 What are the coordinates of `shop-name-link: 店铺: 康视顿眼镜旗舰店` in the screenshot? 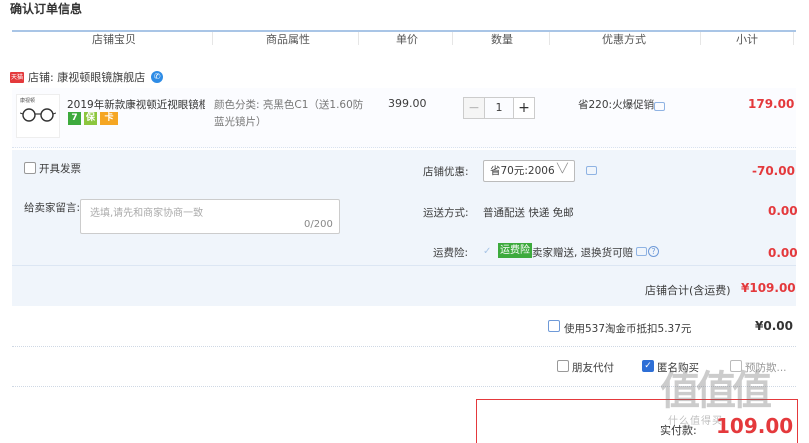 It's located at (86, 77).